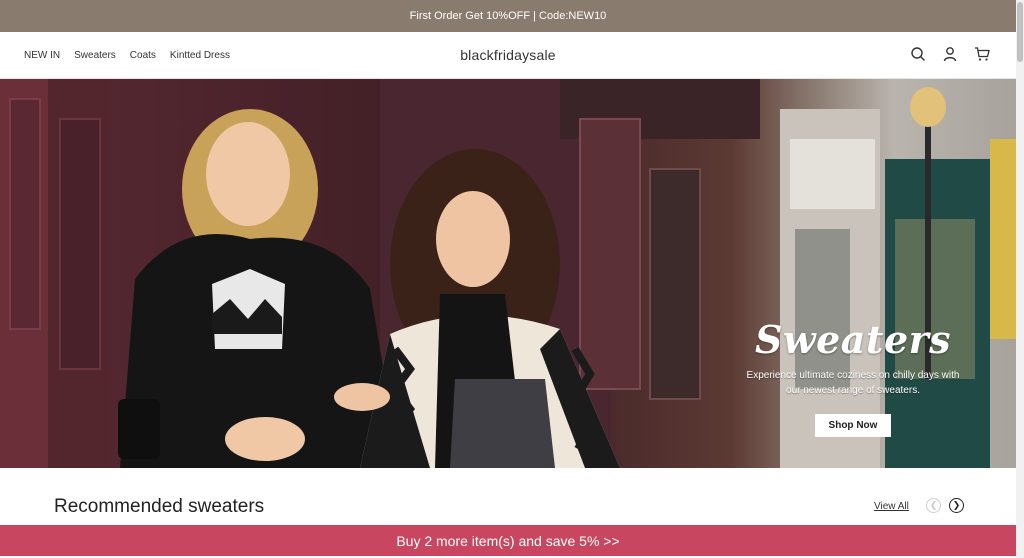  What do you see at coordinates (95, 55) in the screenshot?
I see `nav-sweaters: Sweaters` at bounding box center [95, 55].